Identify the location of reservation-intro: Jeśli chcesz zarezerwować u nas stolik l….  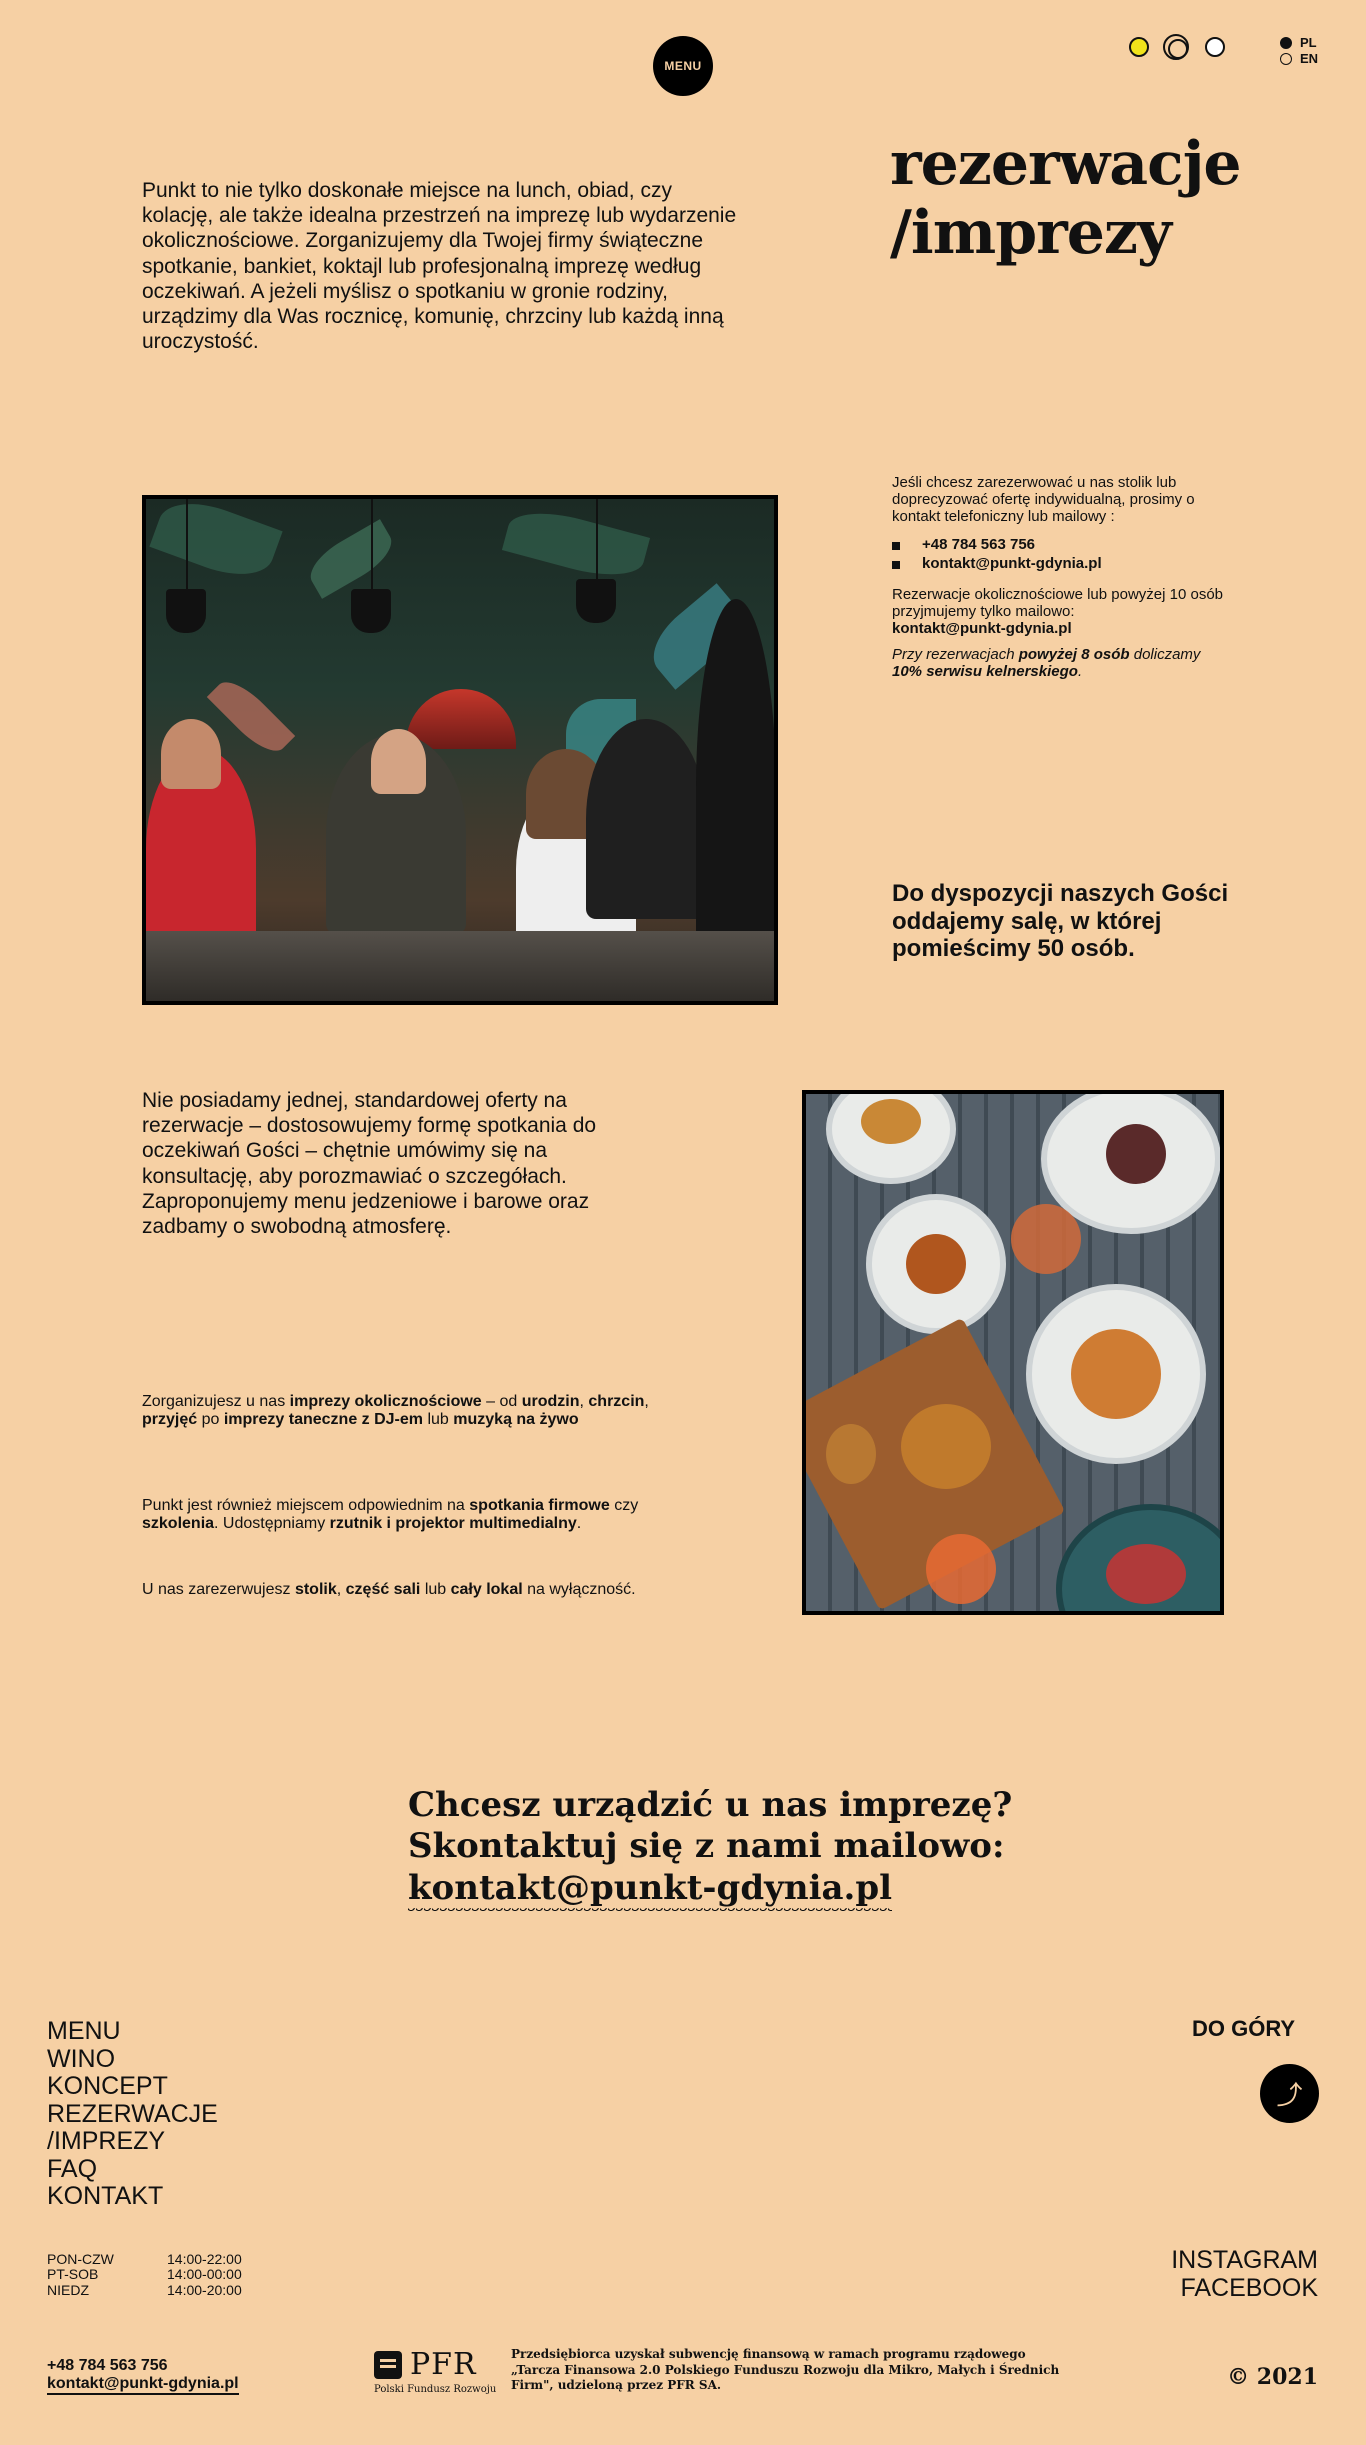
(1043, 499).